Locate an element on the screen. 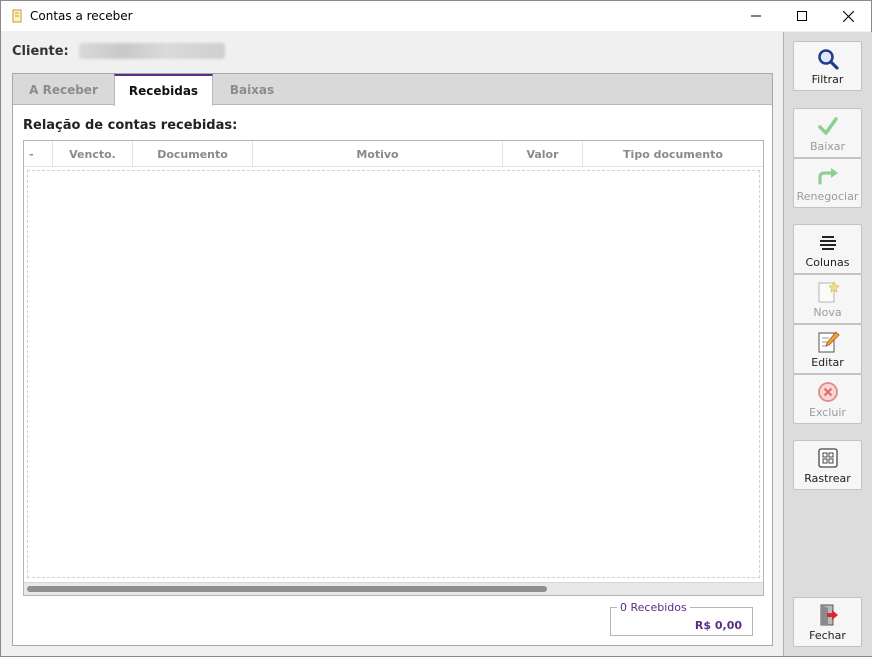 The image size is (872, 657). client-row: Cliente: is located at coordinates (118, 51).